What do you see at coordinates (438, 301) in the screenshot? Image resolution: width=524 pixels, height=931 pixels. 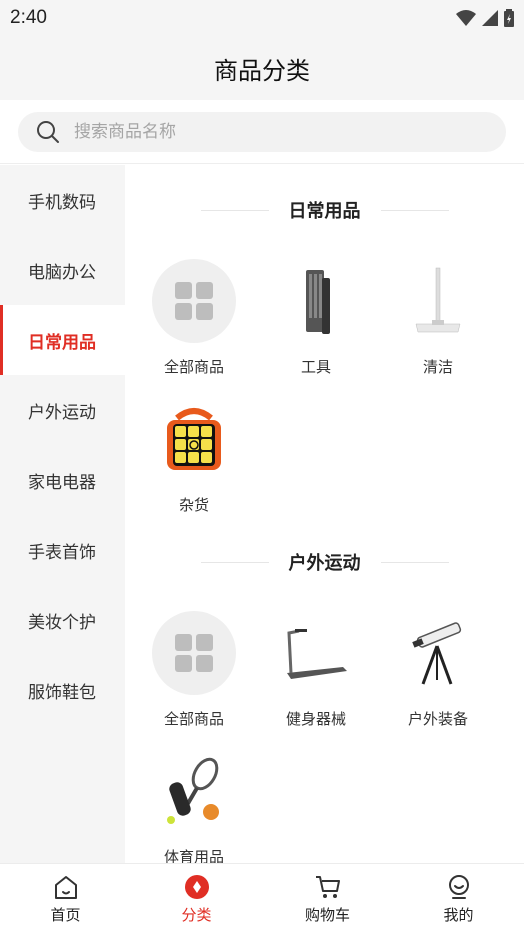 I see `mop-icon` at bounding box center [438, 301].